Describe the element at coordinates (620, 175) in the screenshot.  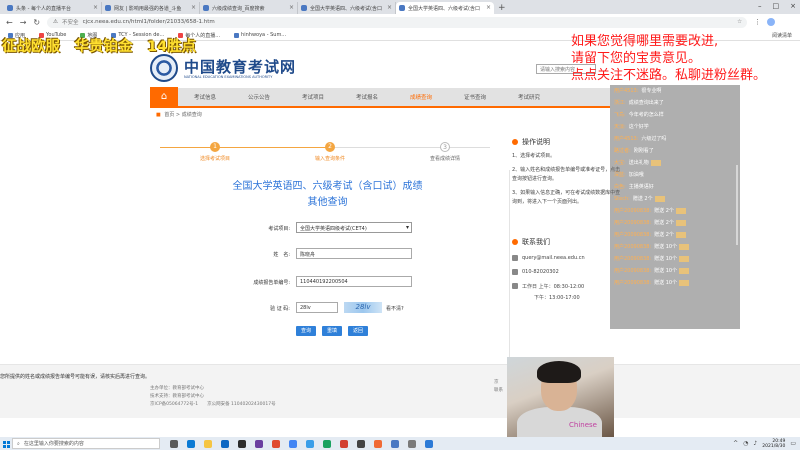
I see `chat-username: 深蓝:` at that location.